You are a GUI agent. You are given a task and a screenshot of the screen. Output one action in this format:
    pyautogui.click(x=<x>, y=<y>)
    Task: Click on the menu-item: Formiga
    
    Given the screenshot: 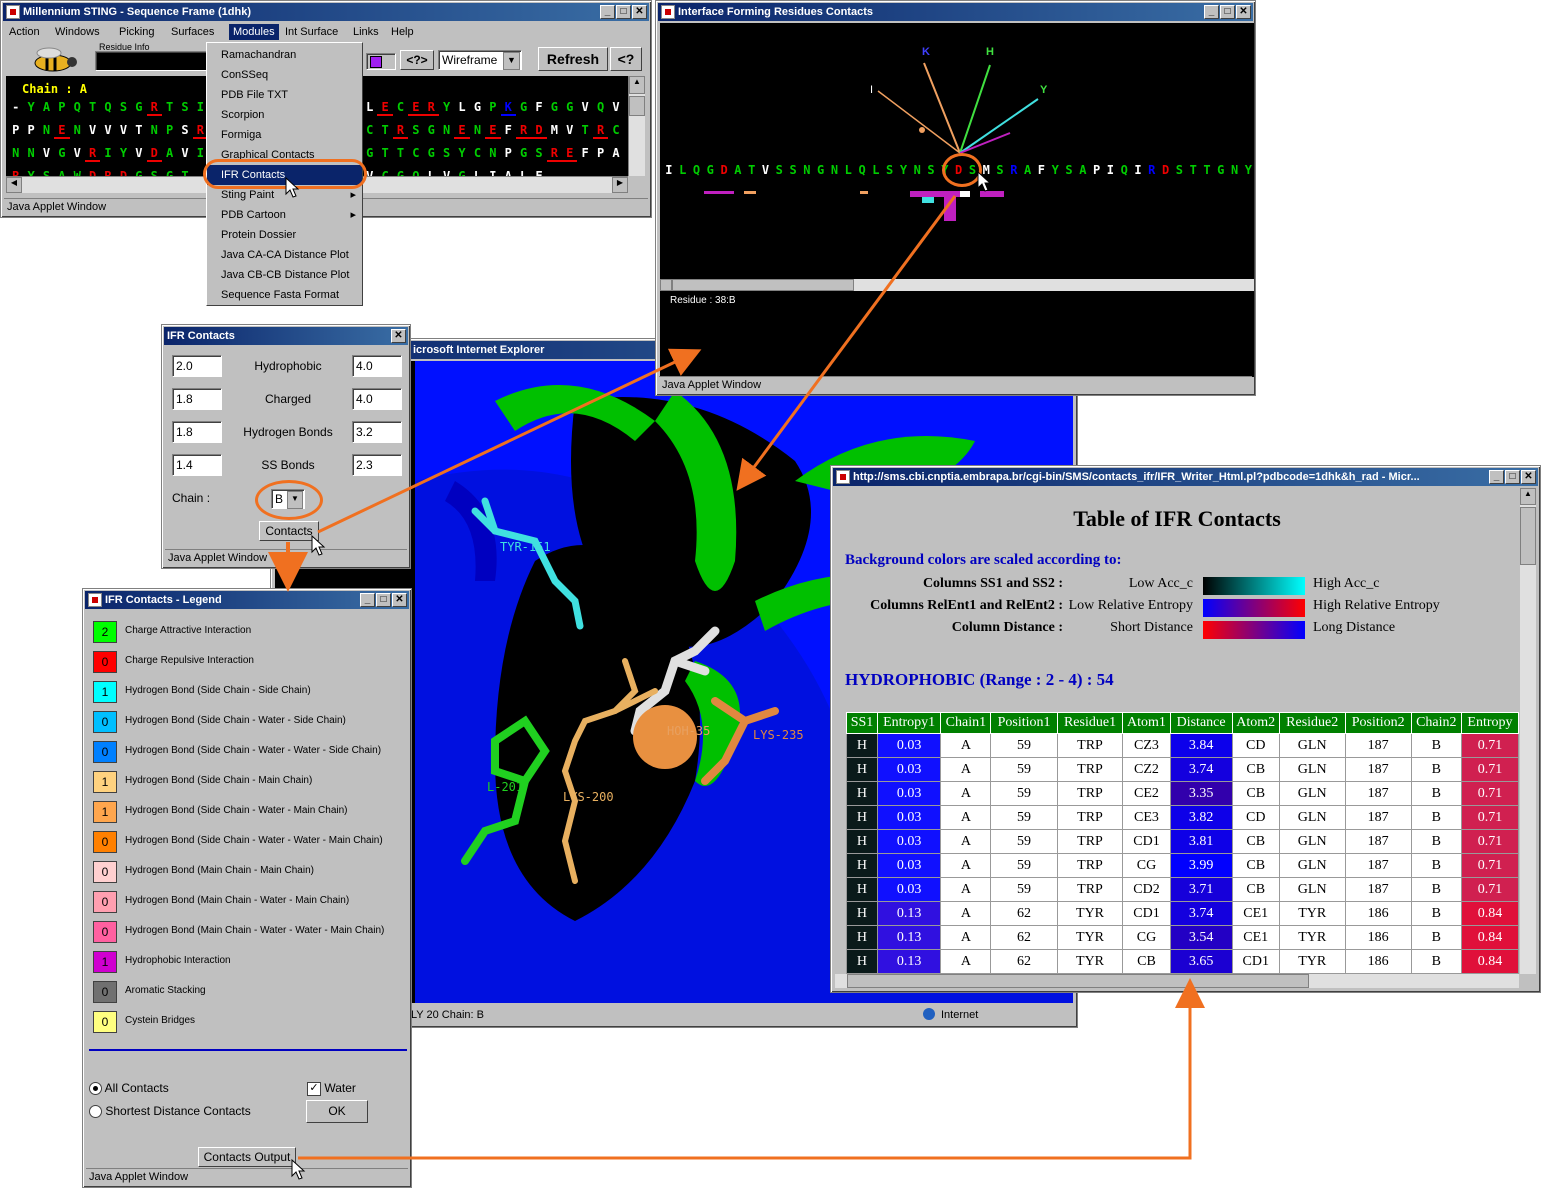 What is the action you would take?
    pyautogui.click(x=284, y=135)
    